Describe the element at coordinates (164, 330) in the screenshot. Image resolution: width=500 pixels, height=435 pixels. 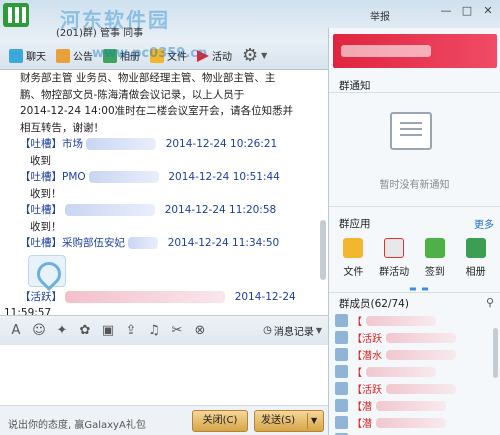
I see `input-toolbar: A ☺ ✦ ✿ ▣ ⇪ ♫ ✂ ⊗ ◷ 消息记录 ▼` at that location.